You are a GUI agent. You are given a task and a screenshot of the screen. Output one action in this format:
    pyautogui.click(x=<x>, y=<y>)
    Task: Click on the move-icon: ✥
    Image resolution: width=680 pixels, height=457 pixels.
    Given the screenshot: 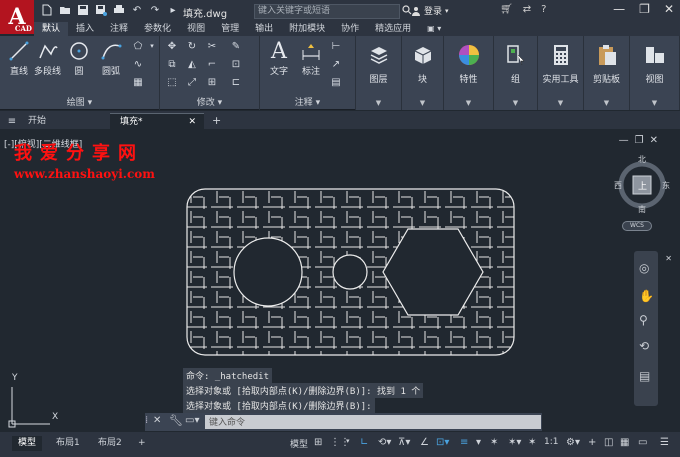 What is the action you would take?
    pyautogui.click(x=172, y=46)
    